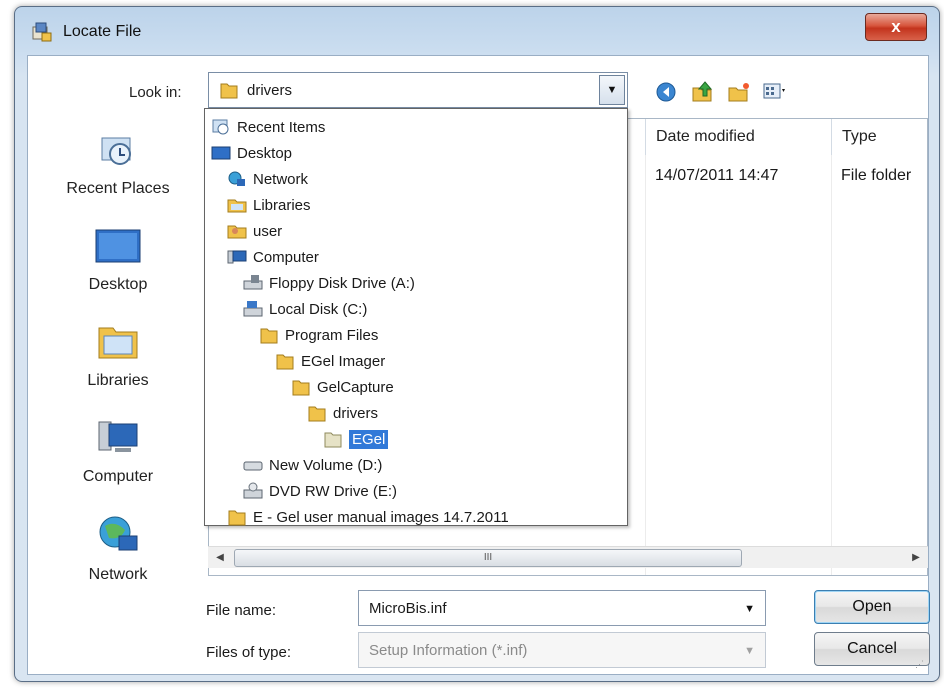  Describe the element at coordinates (408, 608) in the screenshot. I see `file-name-value: MicroBis.inf` at that location.